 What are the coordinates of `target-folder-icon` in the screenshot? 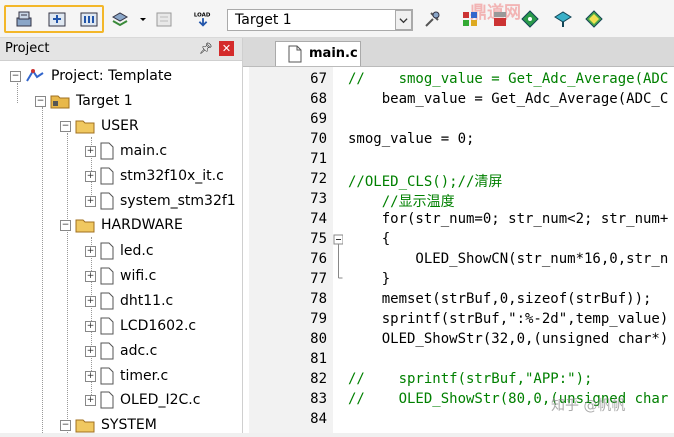 It's located at (60, 102).